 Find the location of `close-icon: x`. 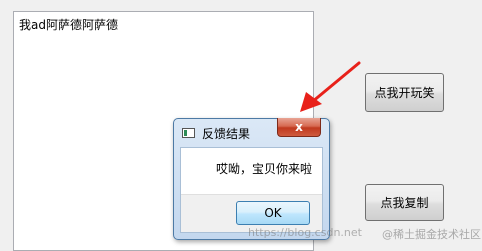

close-icon: x is located at coordinates (299, 127).